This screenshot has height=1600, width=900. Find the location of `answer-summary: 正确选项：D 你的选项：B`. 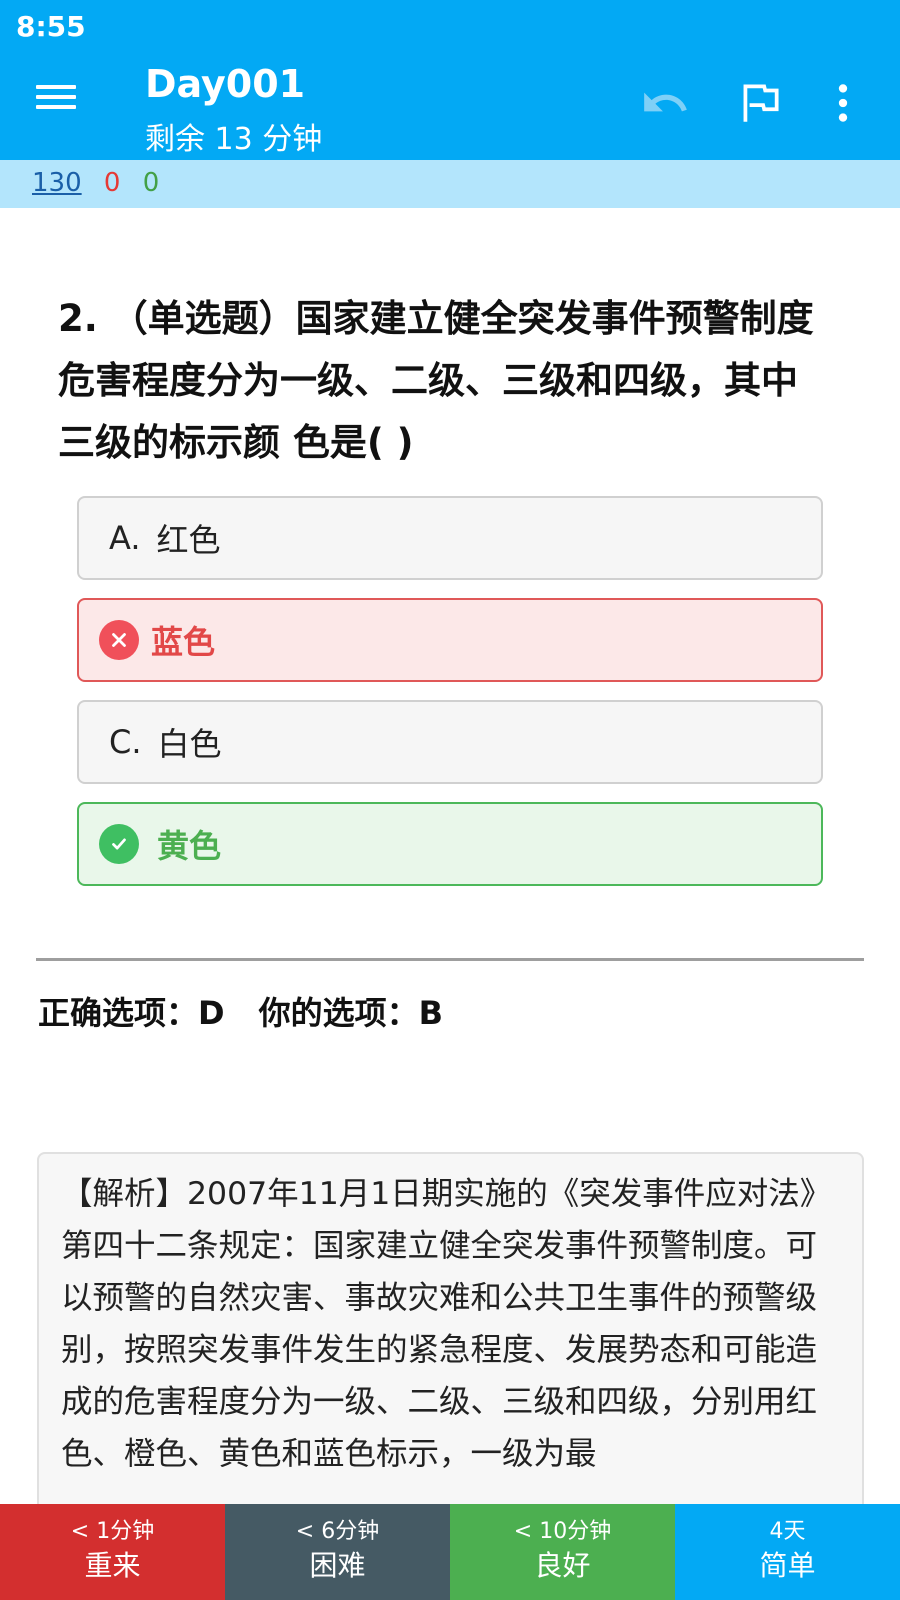

answer-summary: 正确选项：D 你的选项：B is located at coordinates (240, 1011).